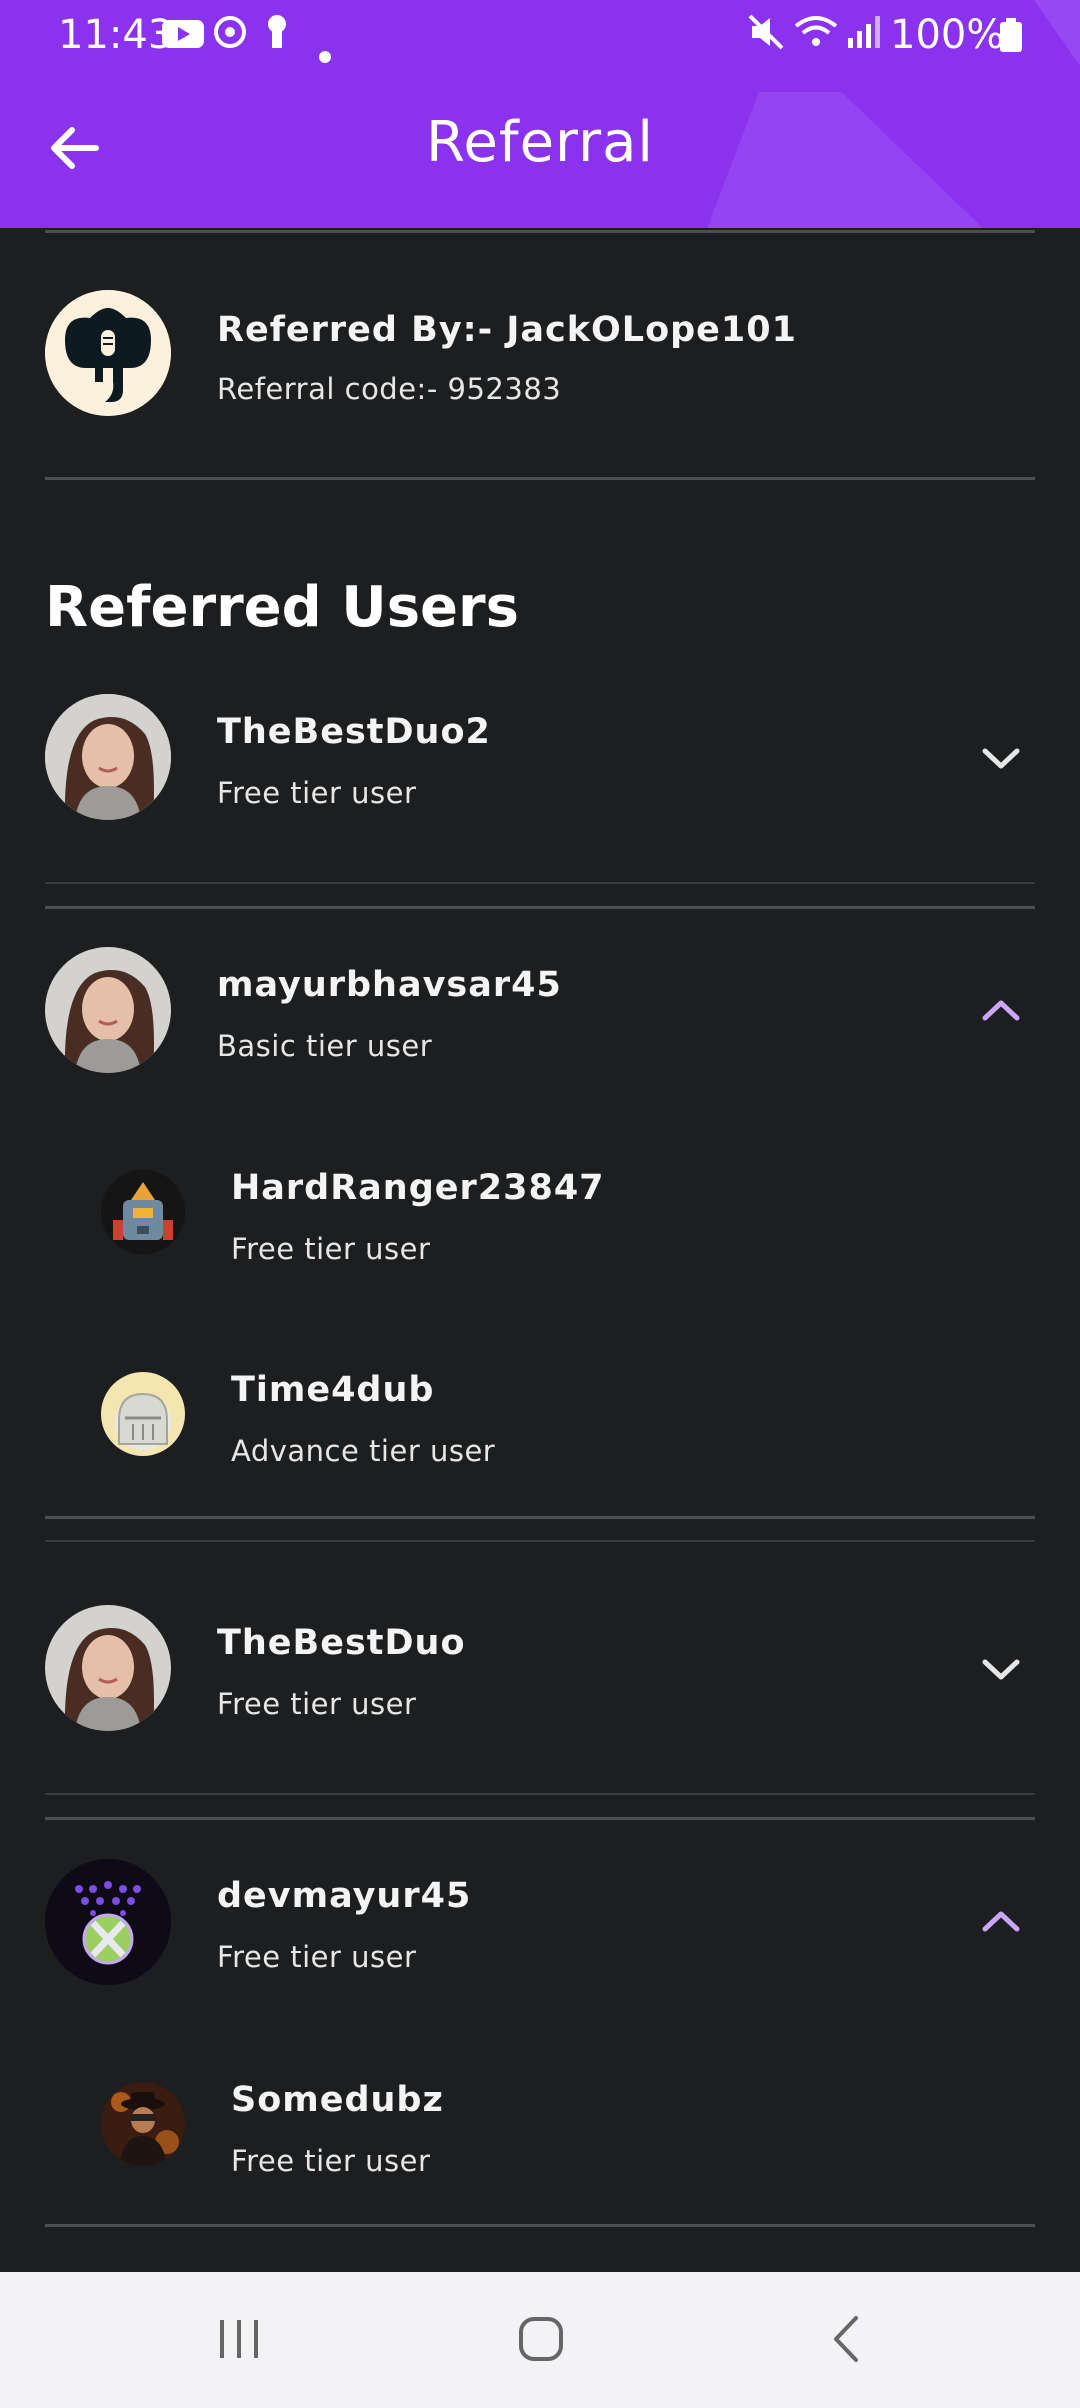  What do you see at coordinates (947, 35) in the screenshot?
I see `battery-percent: 100%` at bounding box center [947, 35].